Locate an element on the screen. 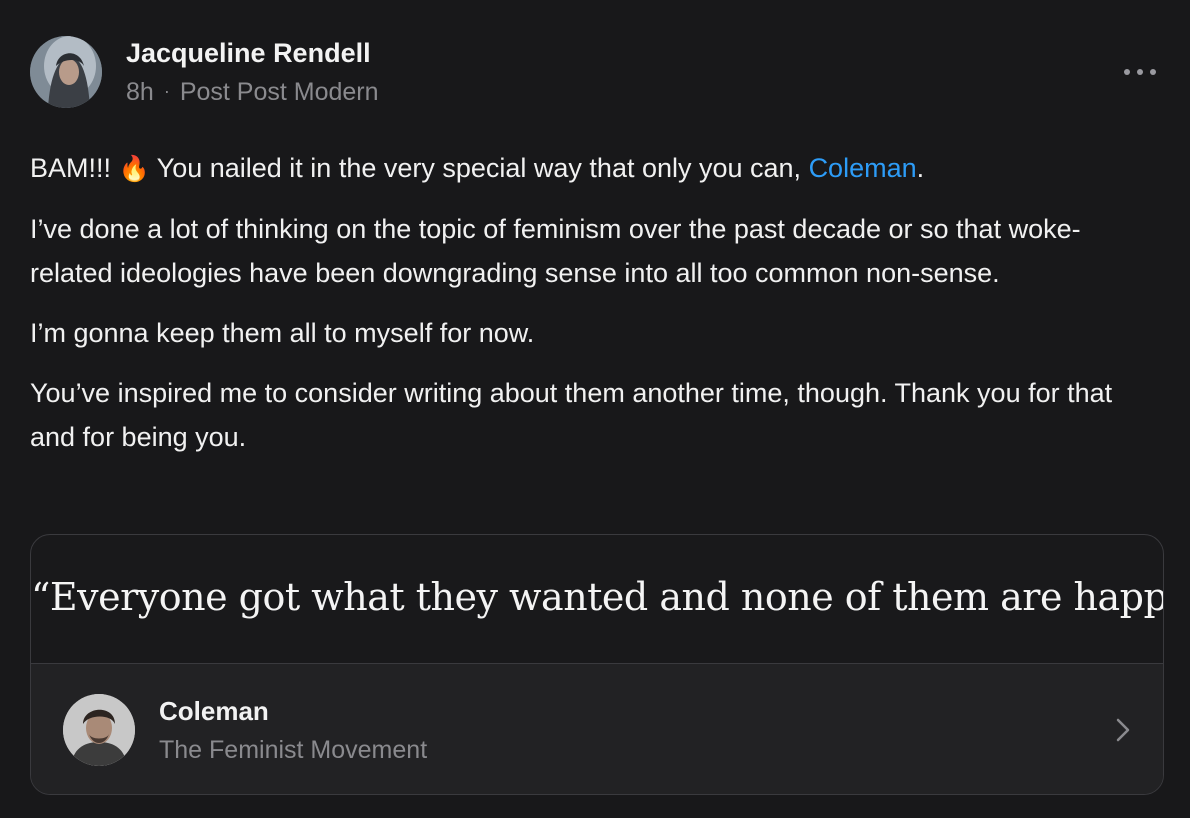 The width and height of the screenshot is (1190, 818). paragraph-text: BAM!!! is located at coordinates (74, 168).